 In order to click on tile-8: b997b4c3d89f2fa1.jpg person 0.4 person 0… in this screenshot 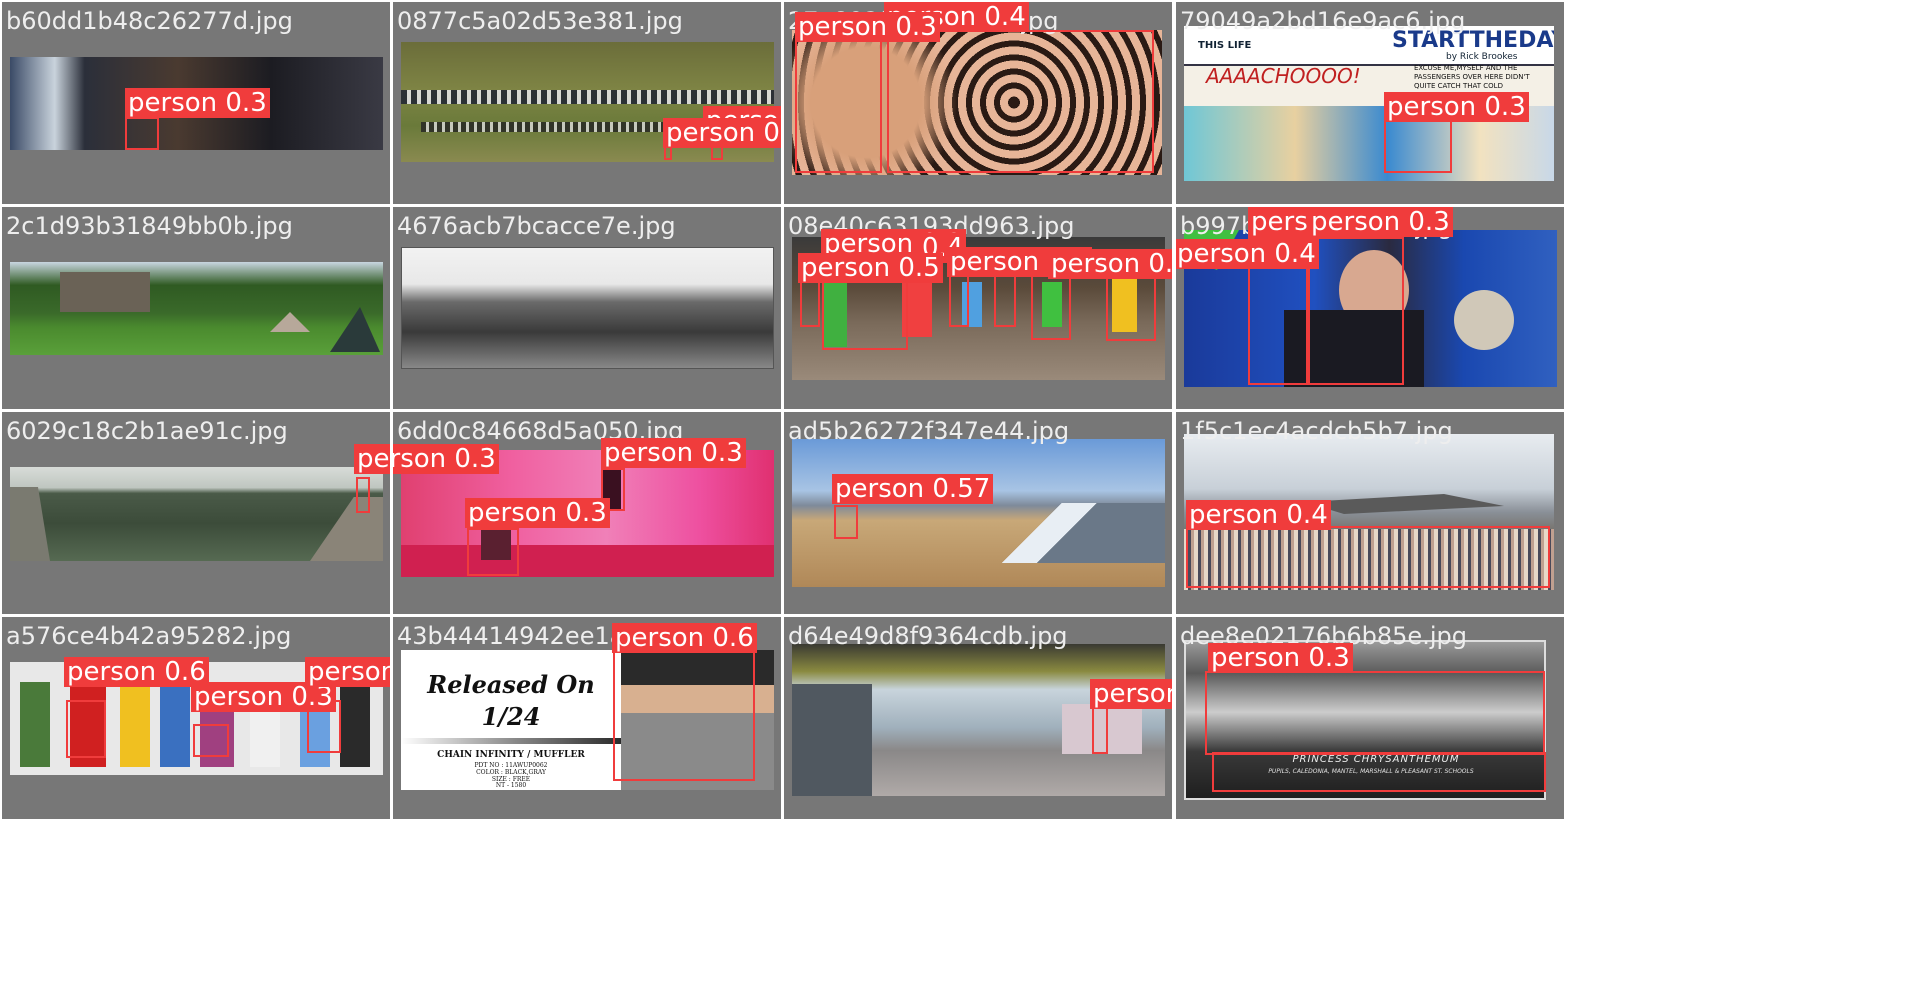, I will do `click(1370, 308)`.